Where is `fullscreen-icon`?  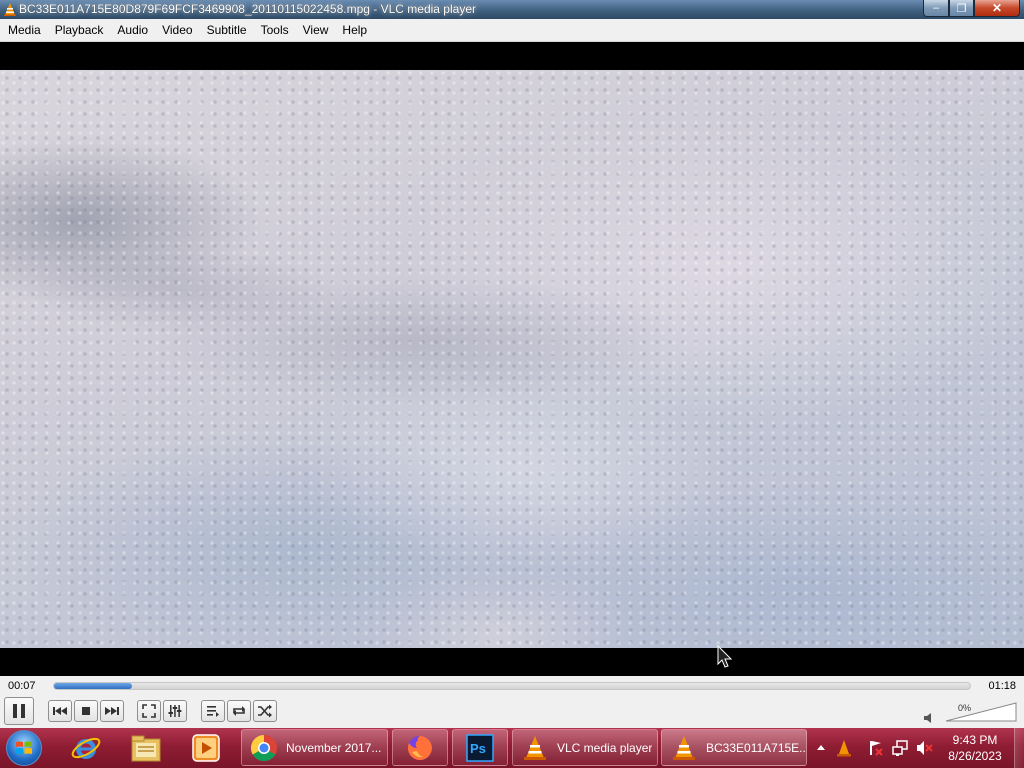 fullscreen-icon is located at coordinates (149, 711).